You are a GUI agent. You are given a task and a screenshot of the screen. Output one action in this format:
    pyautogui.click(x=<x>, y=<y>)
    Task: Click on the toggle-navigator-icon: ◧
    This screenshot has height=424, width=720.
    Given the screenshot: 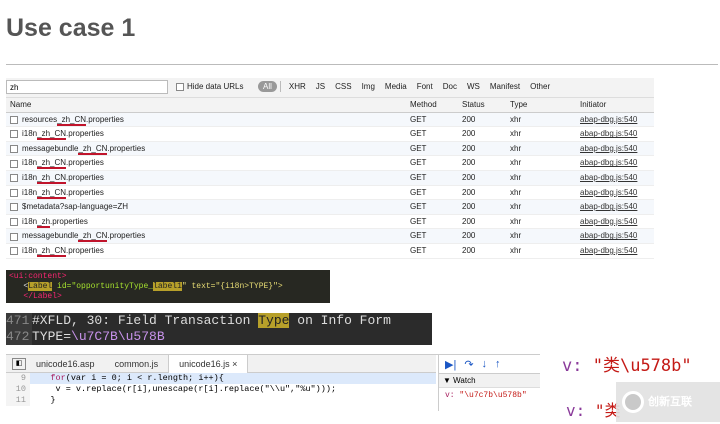 What is the action you would take?
    pyautogui.click(x=19, y=363)
    